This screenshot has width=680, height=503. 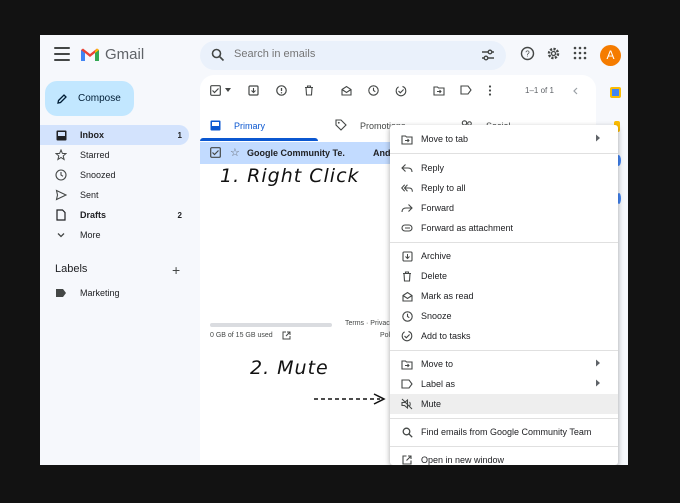 I want to click on active-tab-indicator, so click(x=259, y=139).